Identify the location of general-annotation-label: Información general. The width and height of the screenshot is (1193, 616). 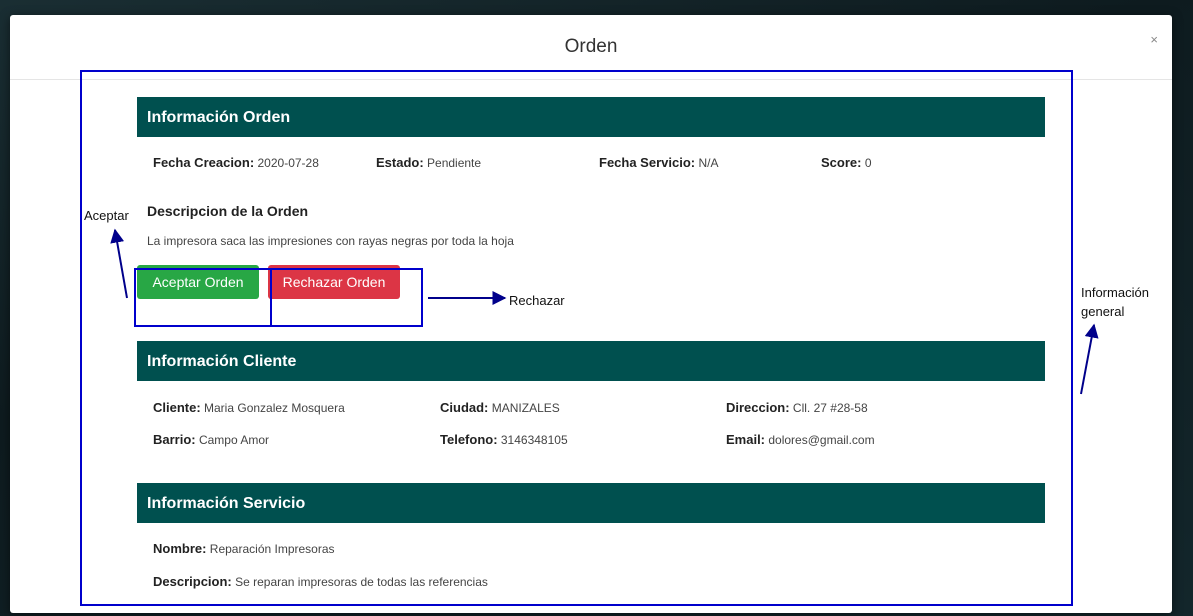
(1115, 302).